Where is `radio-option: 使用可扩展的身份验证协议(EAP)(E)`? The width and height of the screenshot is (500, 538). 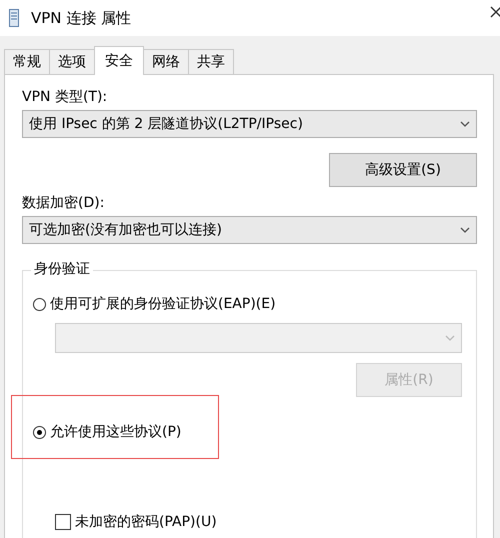 radio-option: 使用可扩展的身份验证协议(EAP)(E) is located at coordinates (154, 304).